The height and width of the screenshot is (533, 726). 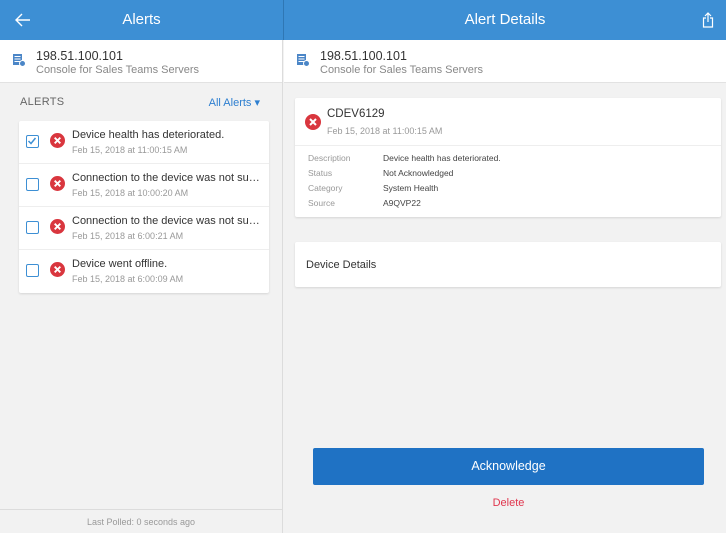 I want to click on field-label: Category, so click(x=325, y=188).